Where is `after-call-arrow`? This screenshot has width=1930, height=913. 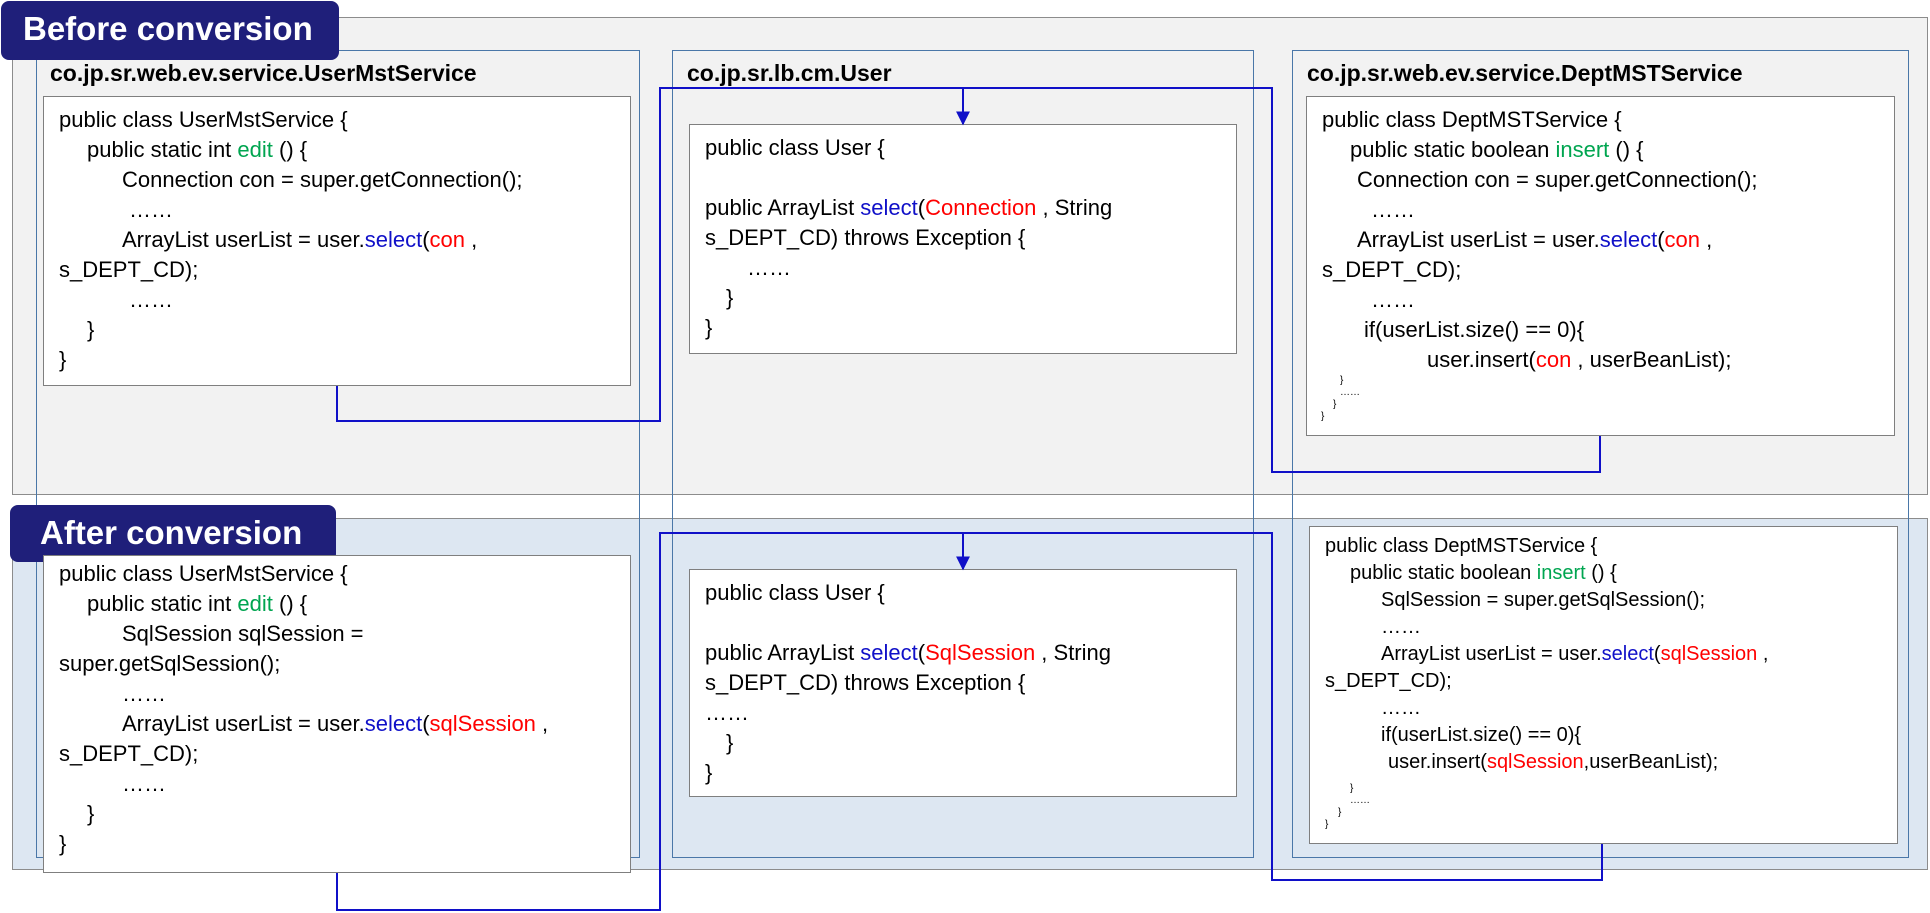
after-call-arrow is located at coordinates (653, 721).